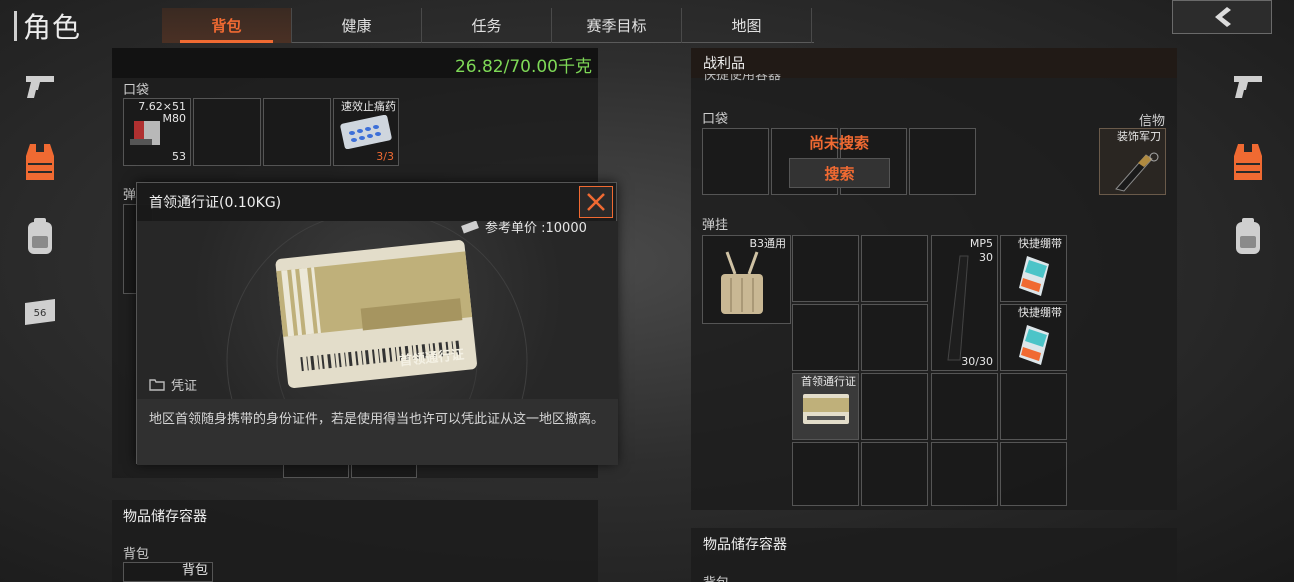 This screenshot has height=582, width=1294. I want to click on tab-label: 地图, so click(746, 26).